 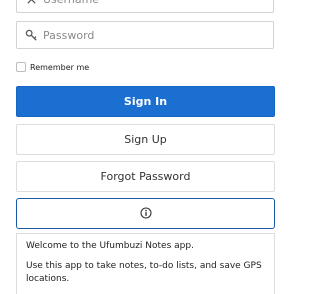 What do you see at coordinates (21, 67) in the screenshot?
I see `remember-me-checkbox` at bounding box center [21, 67].